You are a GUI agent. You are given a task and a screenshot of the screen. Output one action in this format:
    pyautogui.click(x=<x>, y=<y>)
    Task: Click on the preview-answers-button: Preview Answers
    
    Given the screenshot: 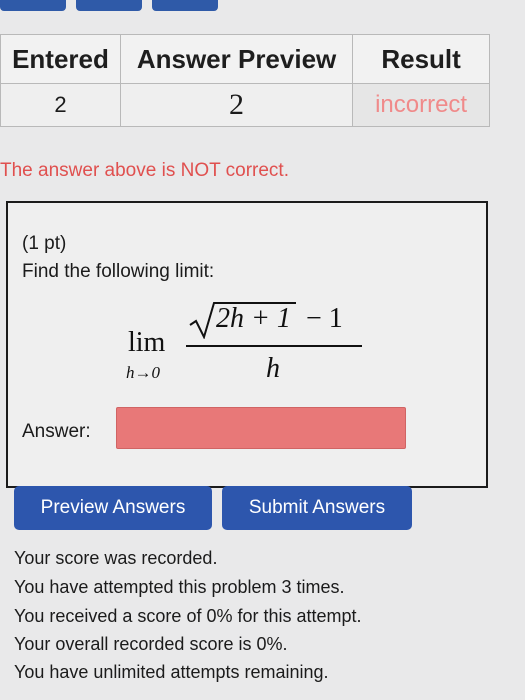 What is the action you would take?
    pyautogui.click(x=113, y=508)
    